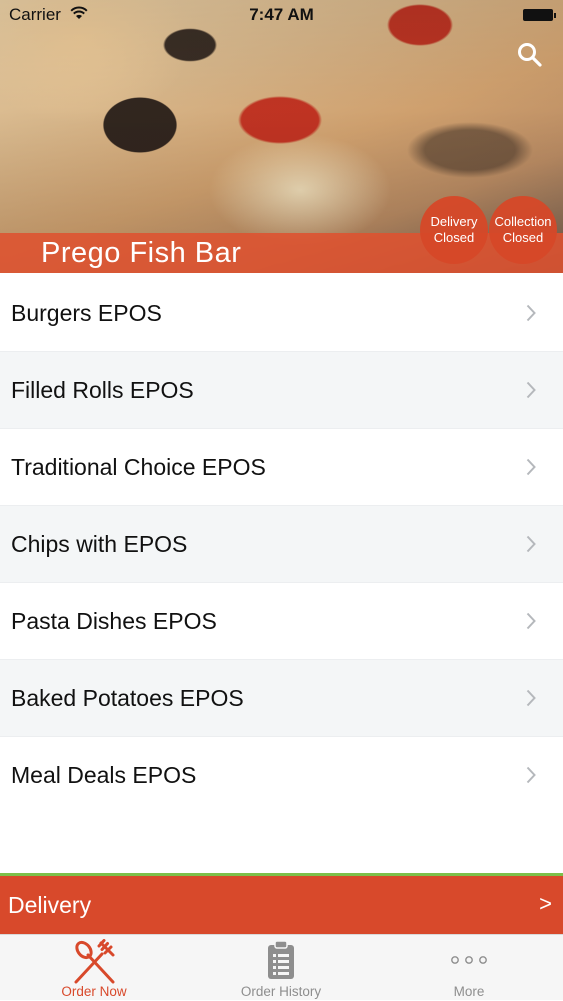  What do you see at coordinates (138, 466) in the screenshot?
I see `menu-category-label: Traditional Choice EPOS` at bounding box center [138, 466].